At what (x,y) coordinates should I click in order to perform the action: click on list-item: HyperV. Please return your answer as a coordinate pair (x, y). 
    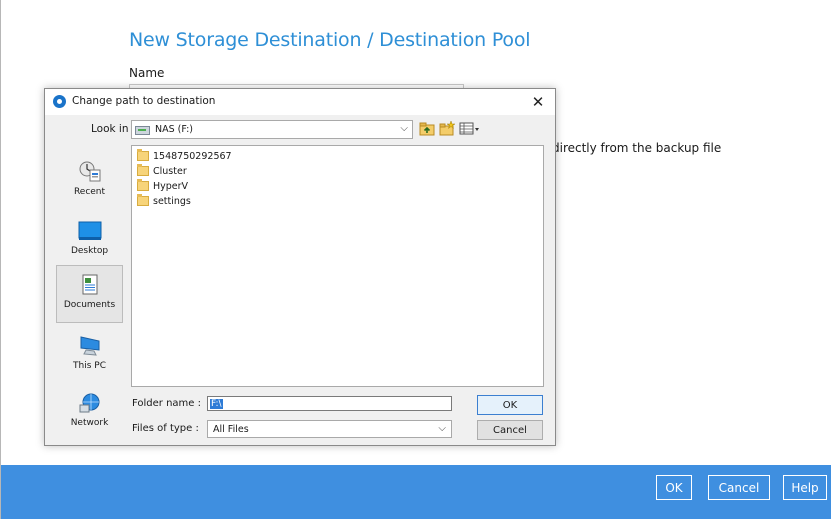
    Looking at the image, I should click on (162, 186).